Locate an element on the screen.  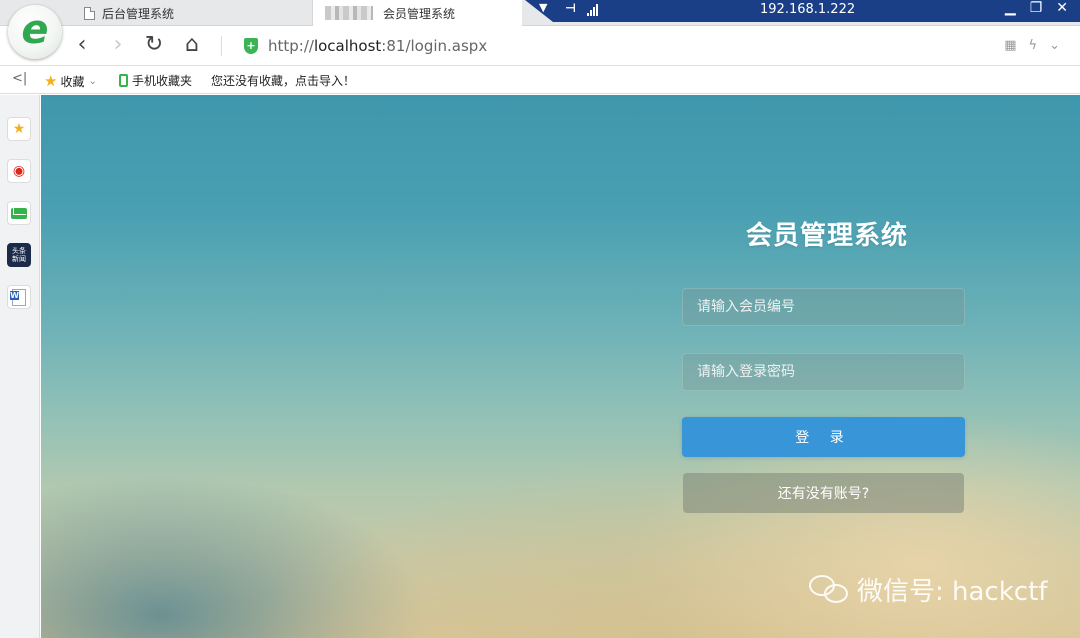
collapse-sidebar-icon: <| is located at coordinates (19, 78).